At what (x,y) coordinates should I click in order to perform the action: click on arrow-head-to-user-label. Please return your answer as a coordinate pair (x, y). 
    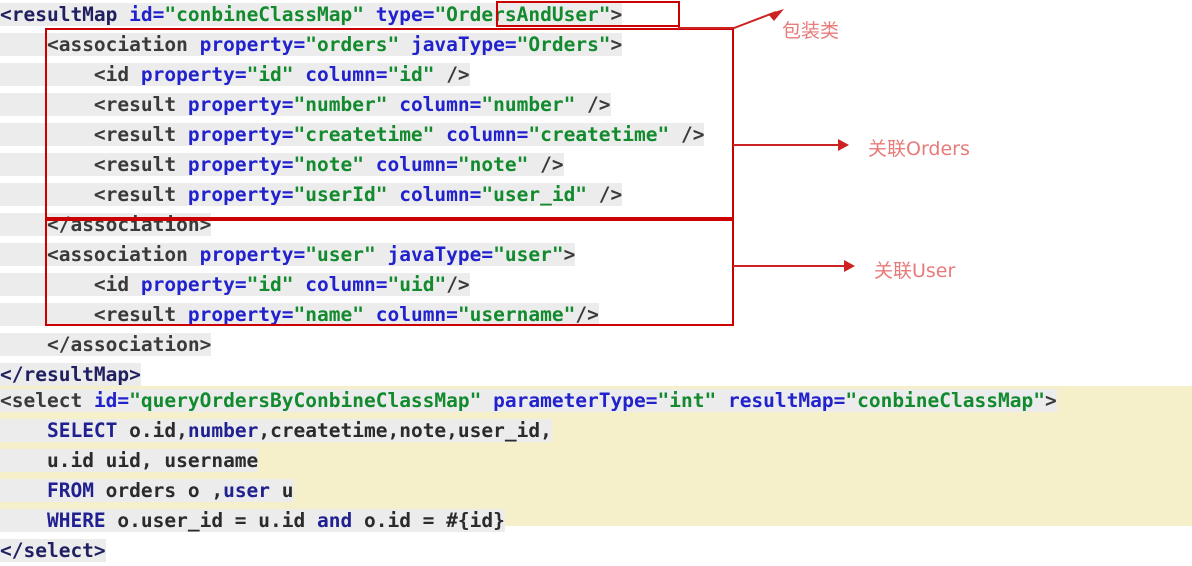
    Looking at the image, I should click on (849, 266).